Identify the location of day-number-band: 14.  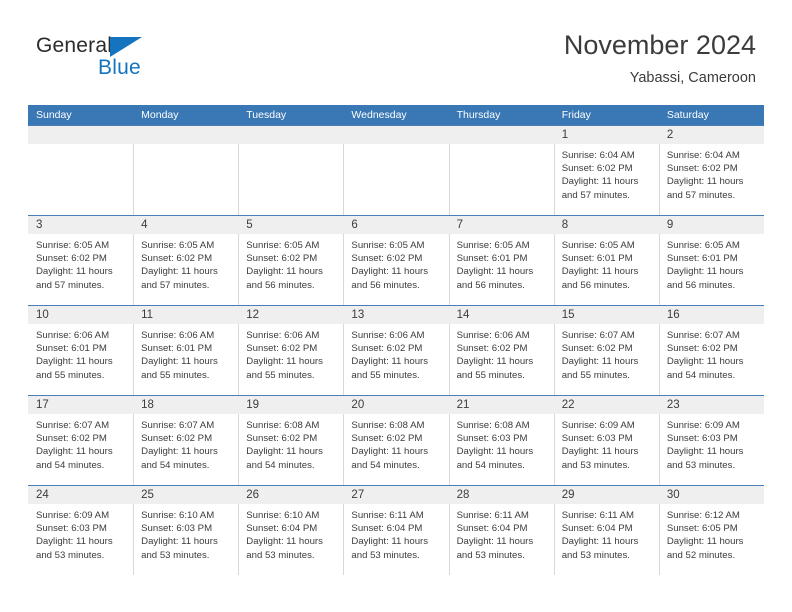
(501, 315).